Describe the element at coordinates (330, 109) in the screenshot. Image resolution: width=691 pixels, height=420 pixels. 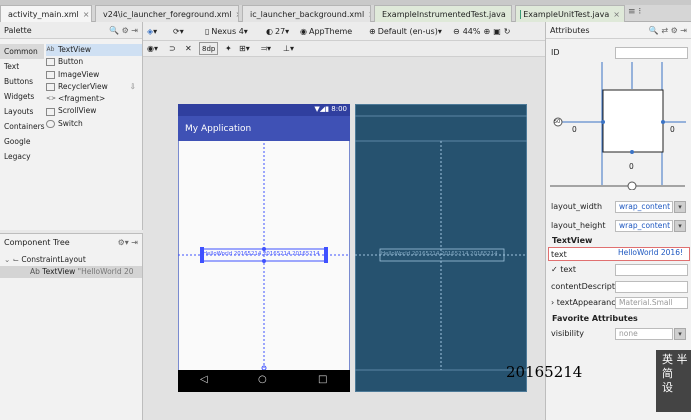
I see `status-icons: ▼◢▮ 8:00` at that location.